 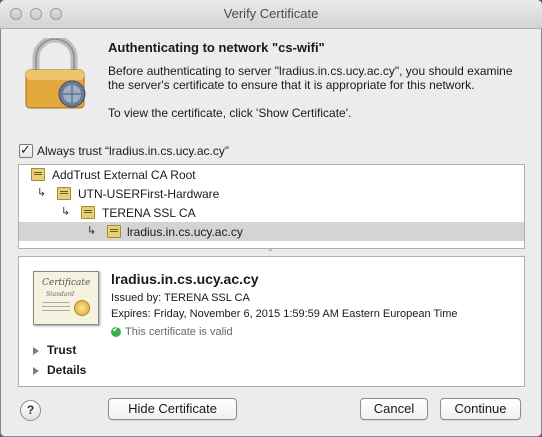 I want to click on chain-item-label: UTN-USERFirst-Hardware, so click(x=149, y=194).